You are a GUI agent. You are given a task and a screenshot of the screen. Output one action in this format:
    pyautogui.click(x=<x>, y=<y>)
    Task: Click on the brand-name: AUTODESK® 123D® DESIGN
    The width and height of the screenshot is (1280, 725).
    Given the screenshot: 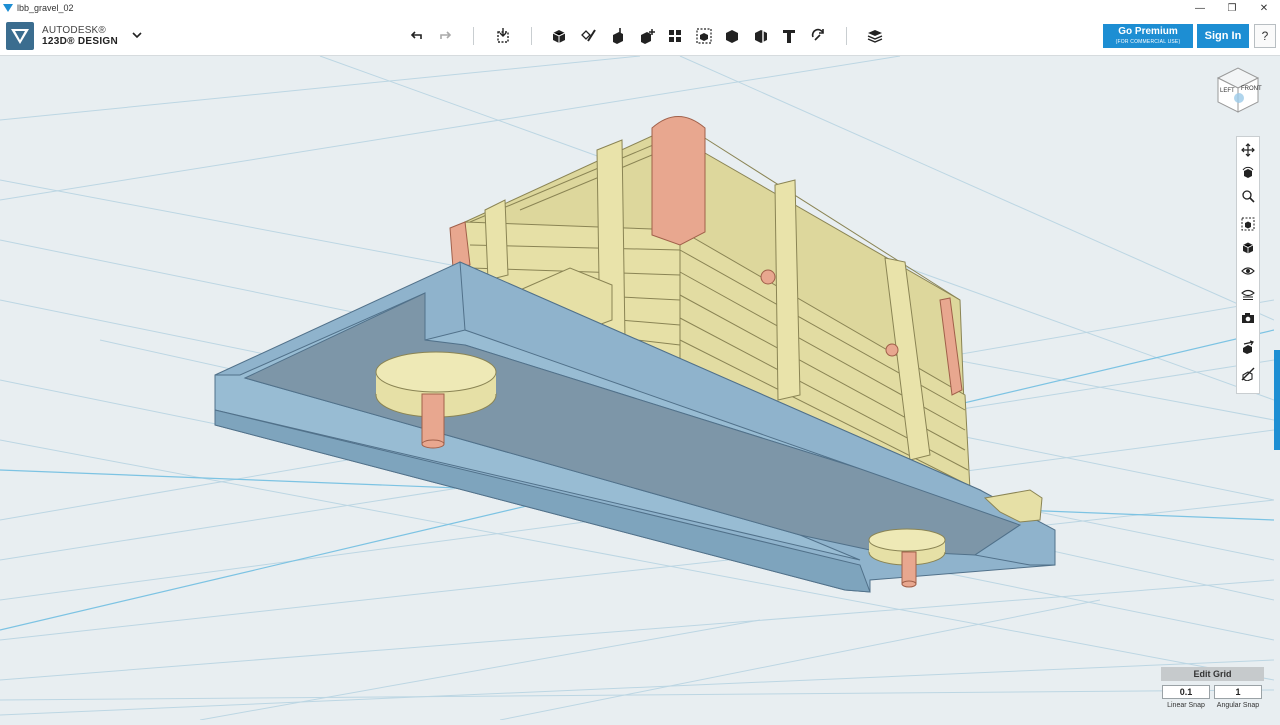 What is the action you would take?
    pyautogui.click(x=80, y=36)
    